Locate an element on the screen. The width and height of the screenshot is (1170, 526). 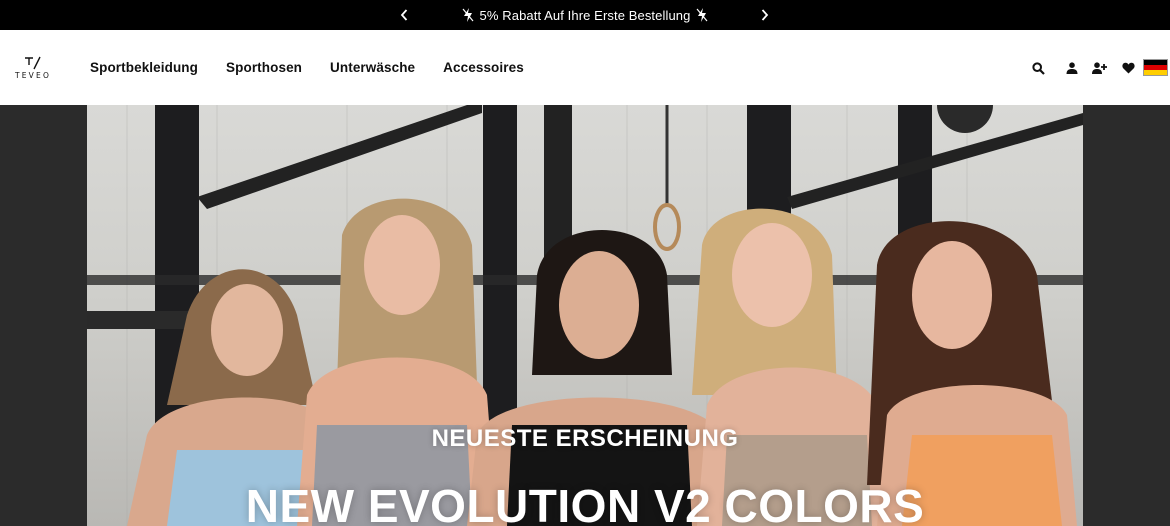
account-icon is located at coordinates (1072, 68).